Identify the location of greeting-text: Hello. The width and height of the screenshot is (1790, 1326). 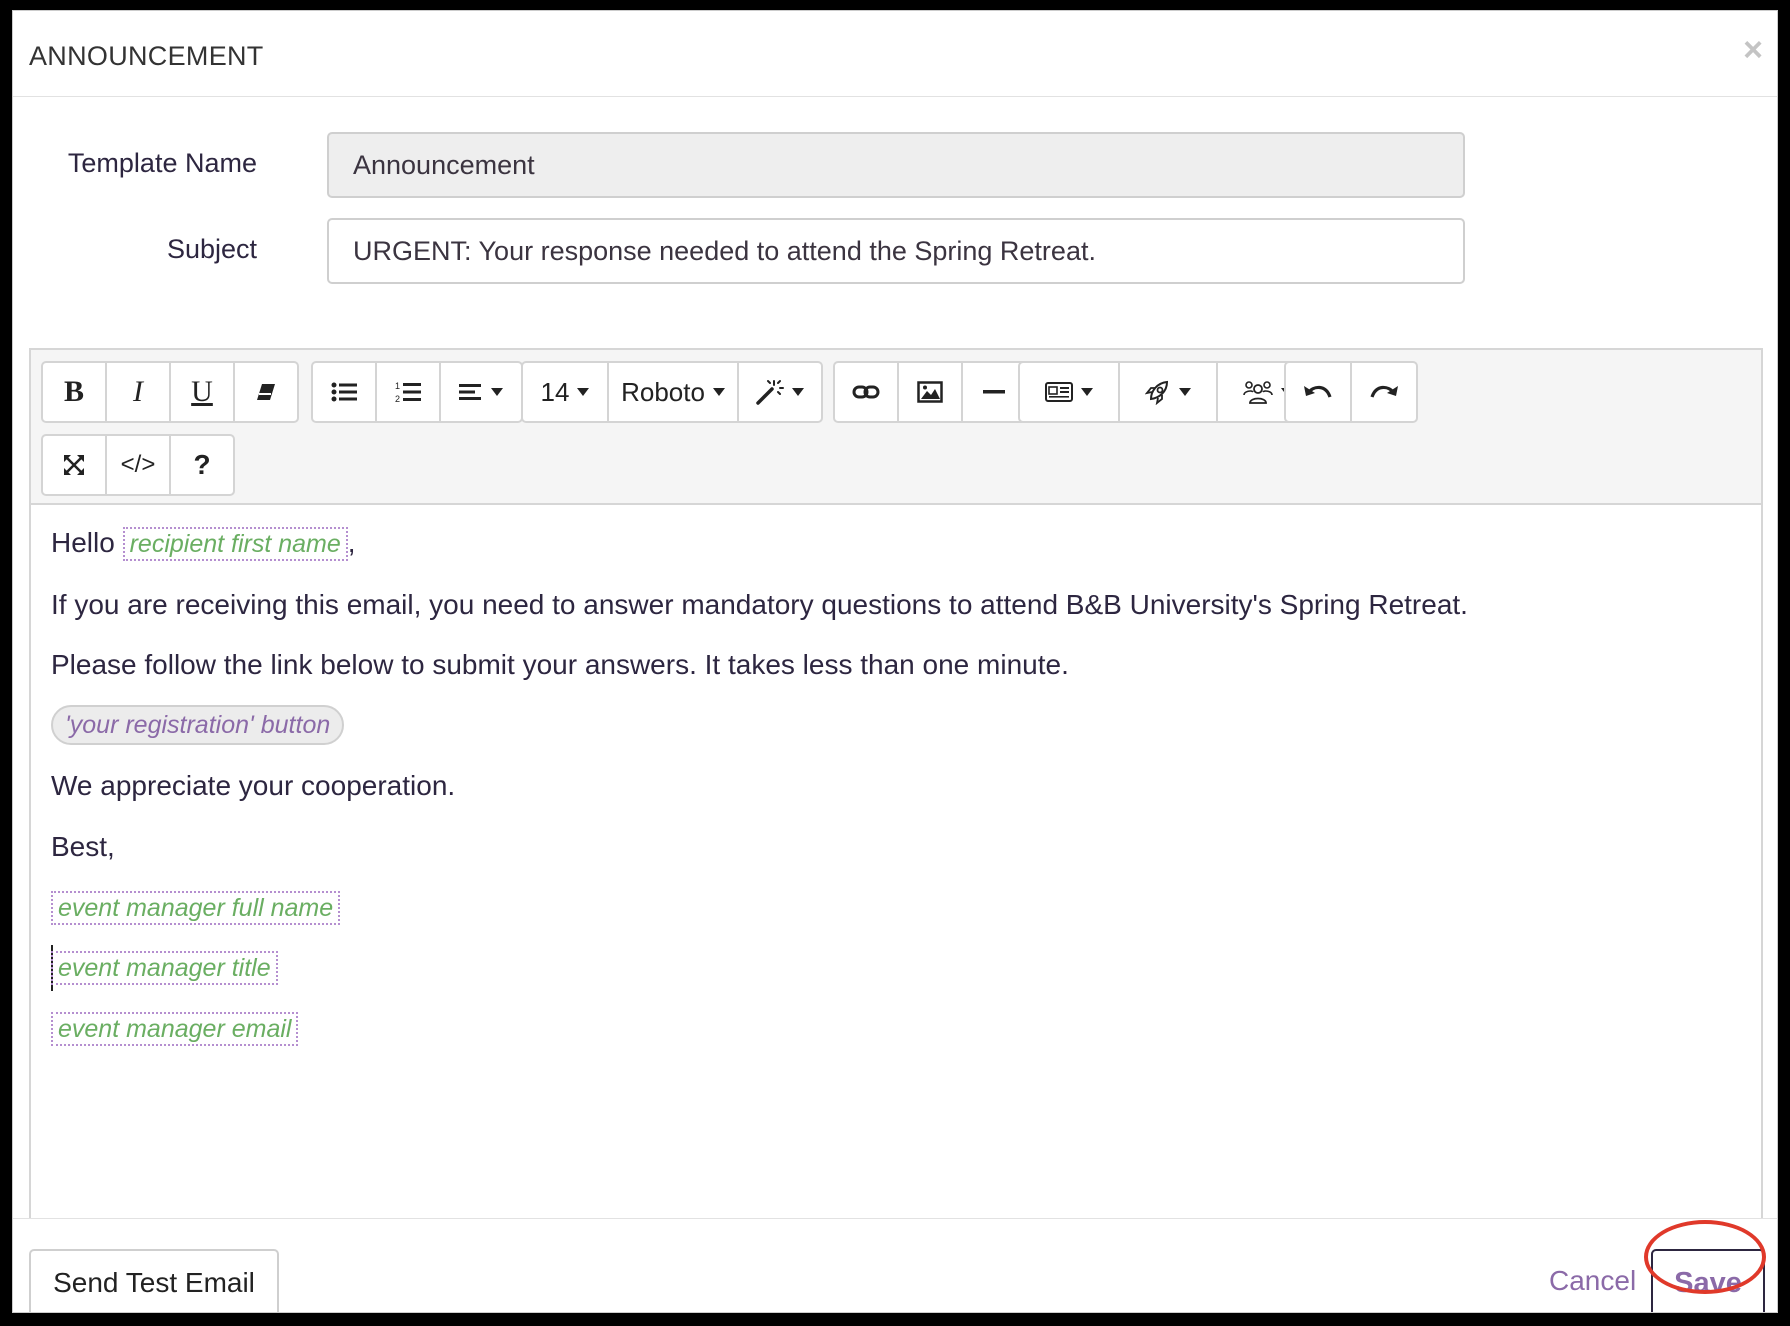
(83, 542).